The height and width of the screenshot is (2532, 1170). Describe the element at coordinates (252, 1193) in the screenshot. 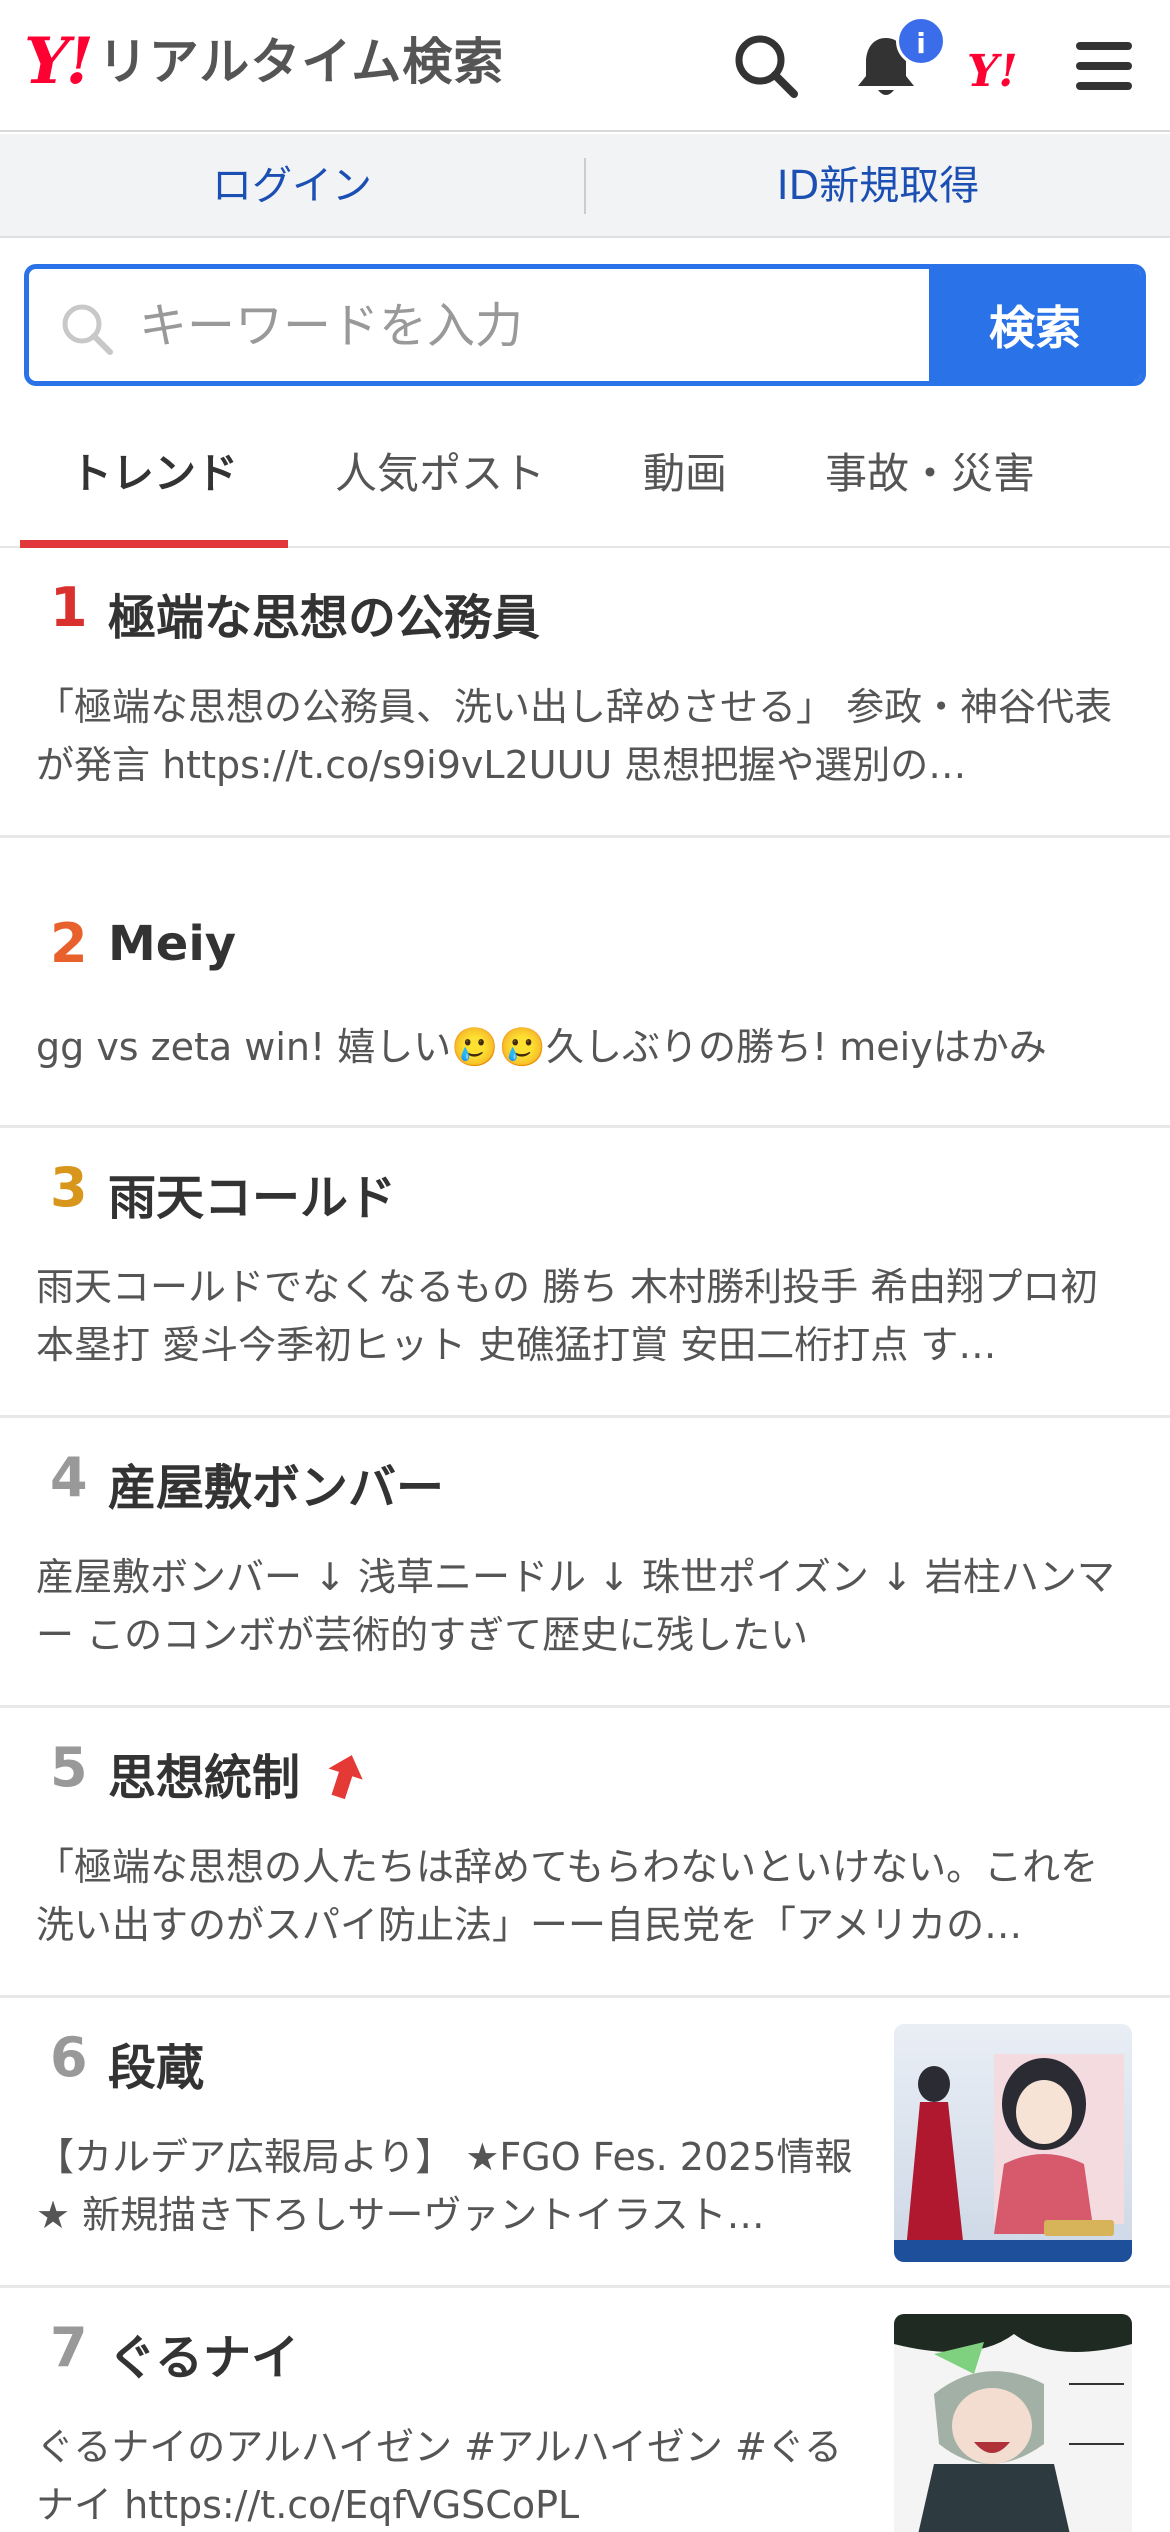

I see `trend-title: 雨天コールド` at that location.